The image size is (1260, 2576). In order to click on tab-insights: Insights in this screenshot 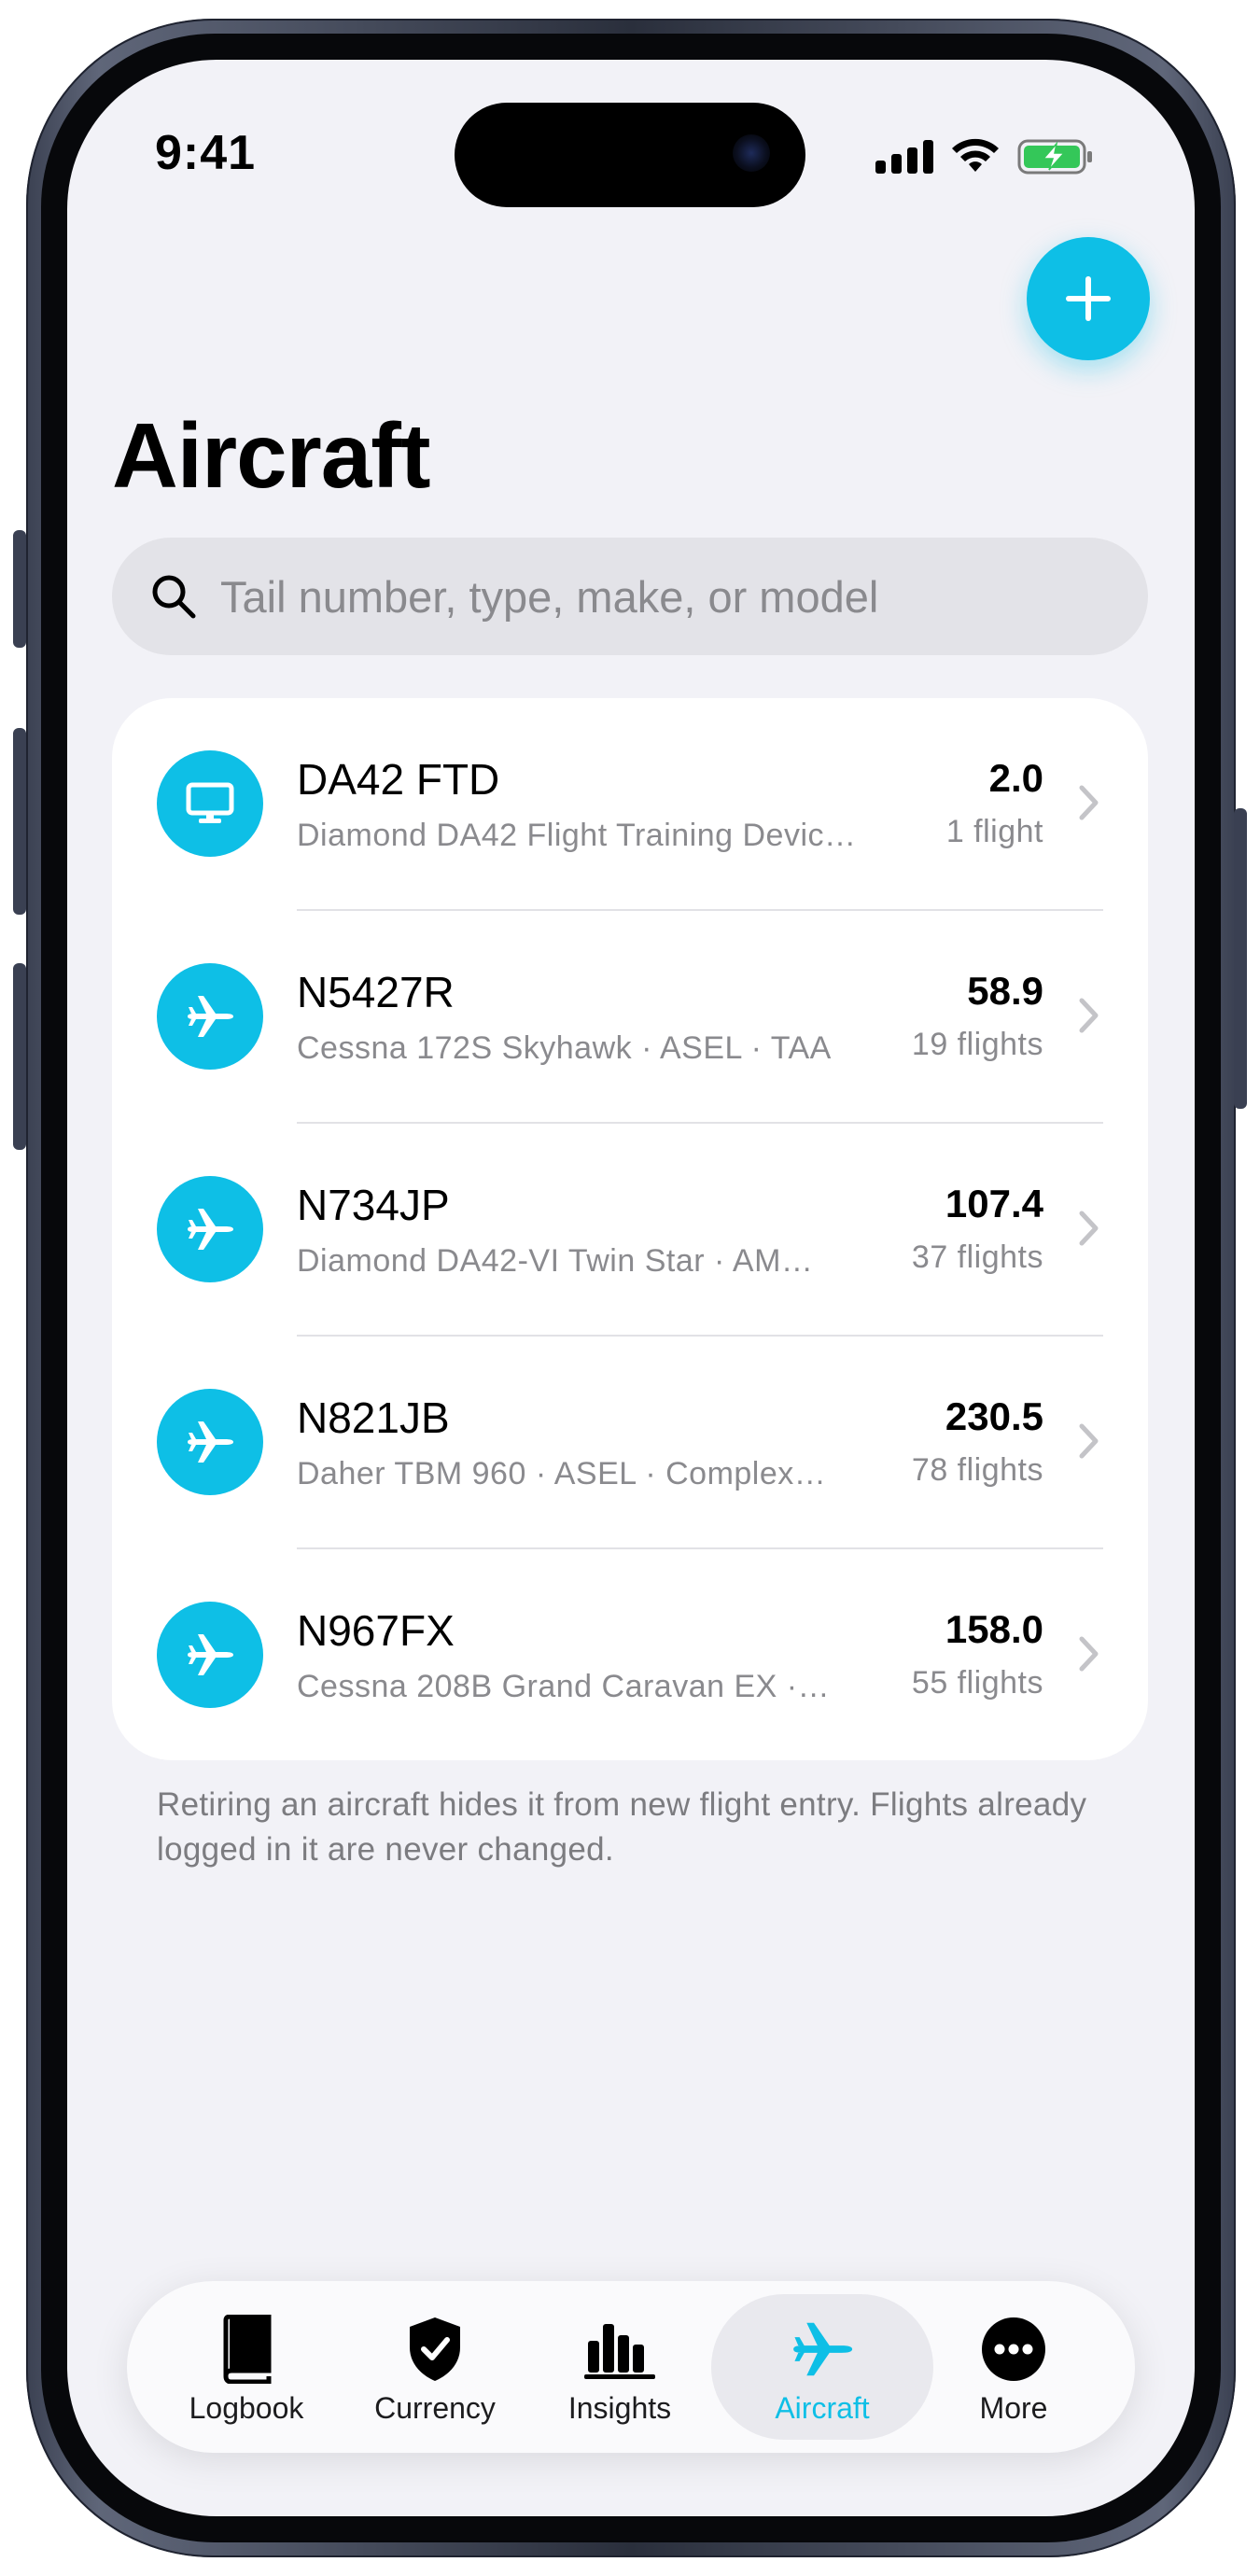, I will do `click(619, 2367)`.